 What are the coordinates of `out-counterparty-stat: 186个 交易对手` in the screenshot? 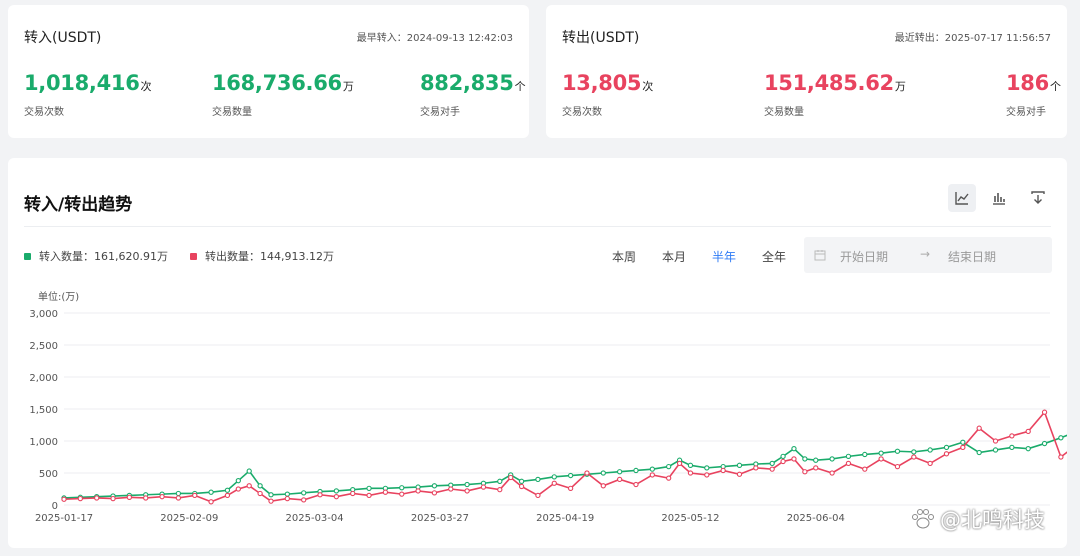 It's located at (1033, 94).